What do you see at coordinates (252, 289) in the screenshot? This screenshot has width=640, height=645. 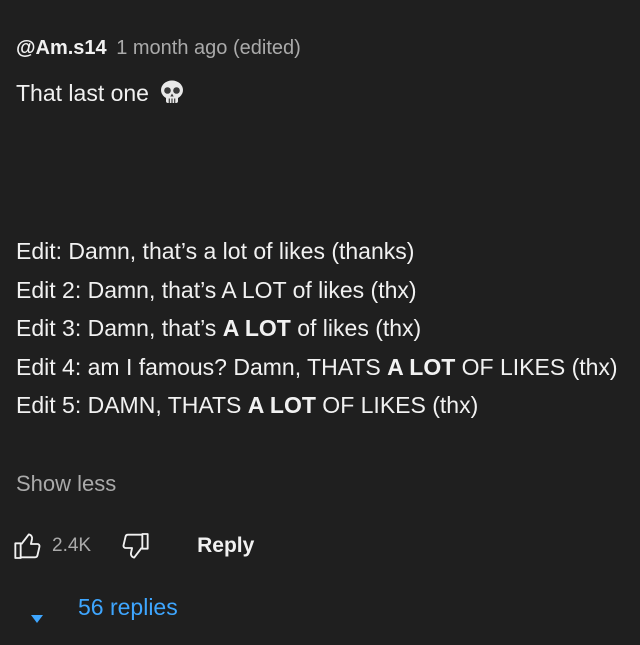 I see `edit-text: Damn, that’s A LOT of likes (thx)` at bounding box center [252, 289].